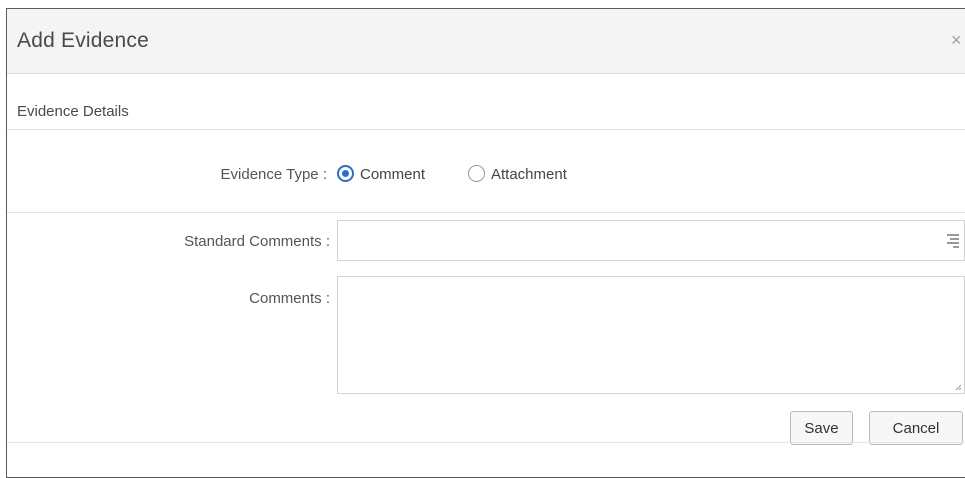 This screenshot has width=965, height=478. What do you see at coordinates (345, 173) in the screenshot?
I see `comment-radio` at bounding box center [345, 173].